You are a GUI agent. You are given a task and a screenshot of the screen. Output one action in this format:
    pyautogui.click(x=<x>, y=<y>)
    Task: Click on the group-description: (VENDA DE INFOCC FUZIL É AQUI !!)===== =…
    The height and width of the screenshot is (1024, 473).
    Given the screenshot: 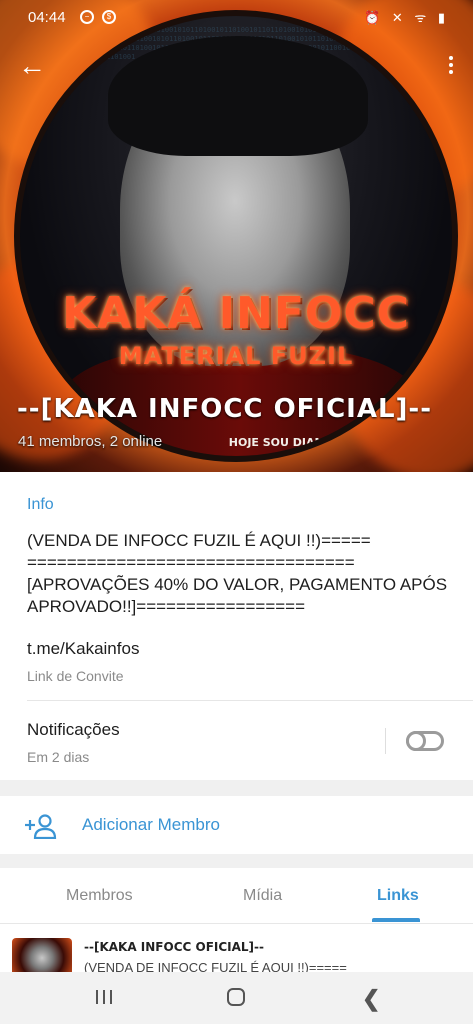 What is the action you would take?
    pyautogui.click(x=237, y=573)
    